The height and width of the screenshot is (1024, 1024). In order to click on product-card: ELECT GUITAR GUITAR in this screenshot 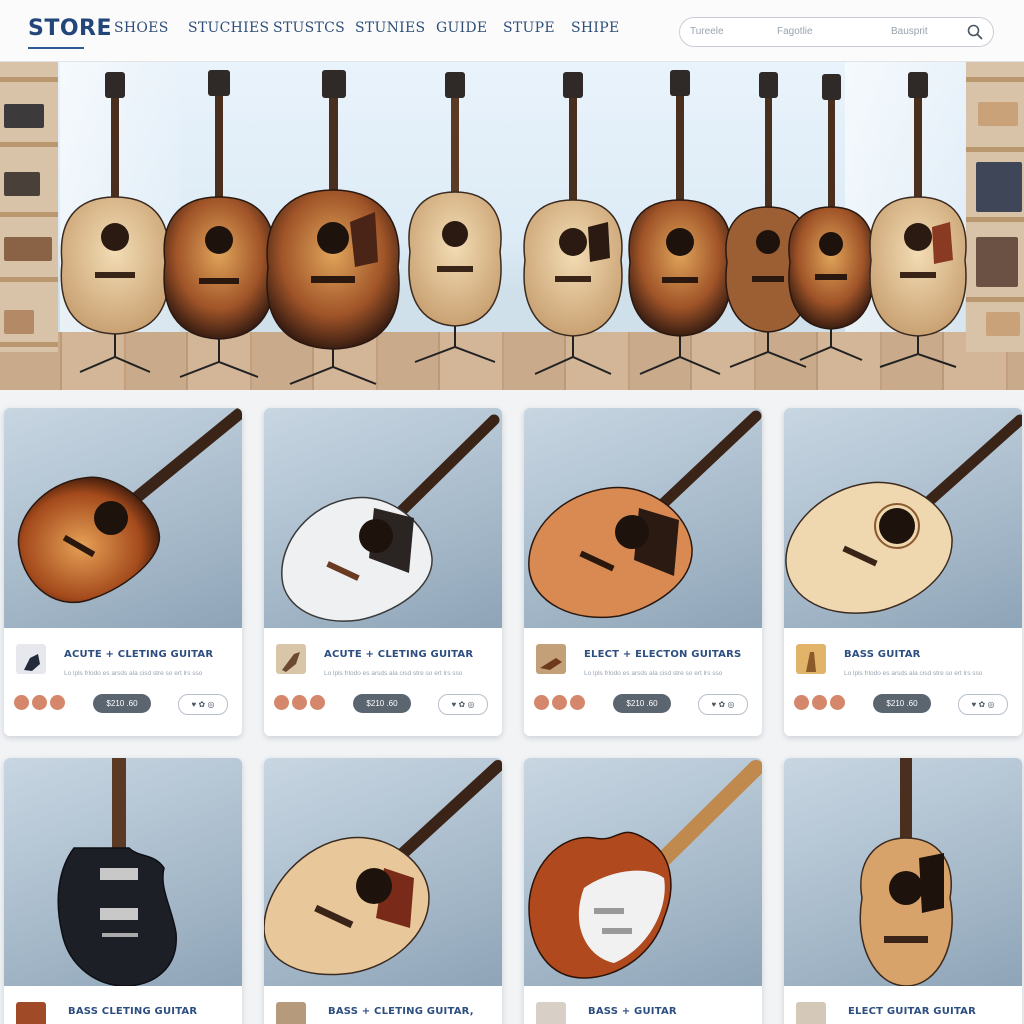, I will do `click(903, 891)`.